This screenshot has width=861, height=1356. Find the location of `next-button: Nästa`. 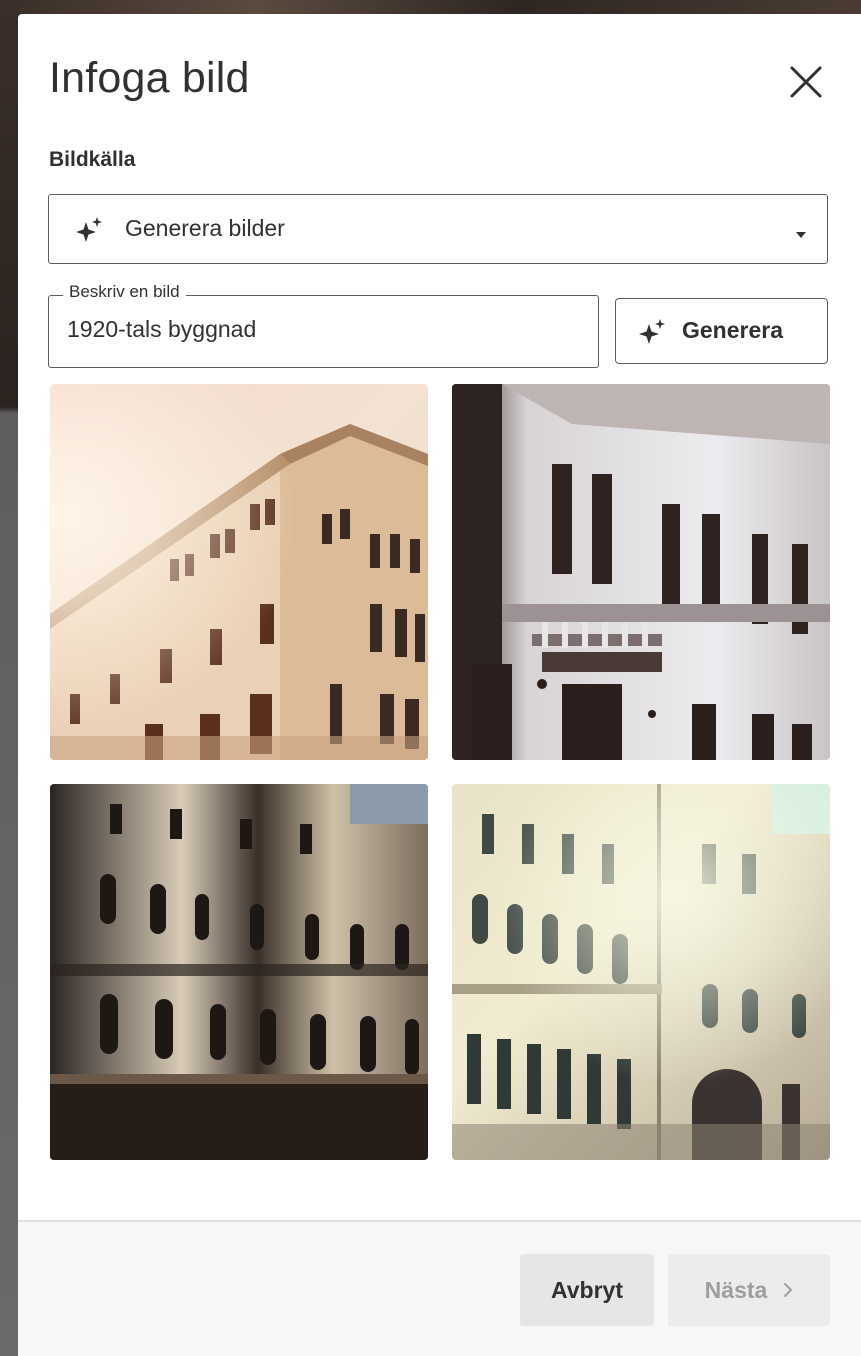

next-button: Nästa is located at coordinates (749, 1290).